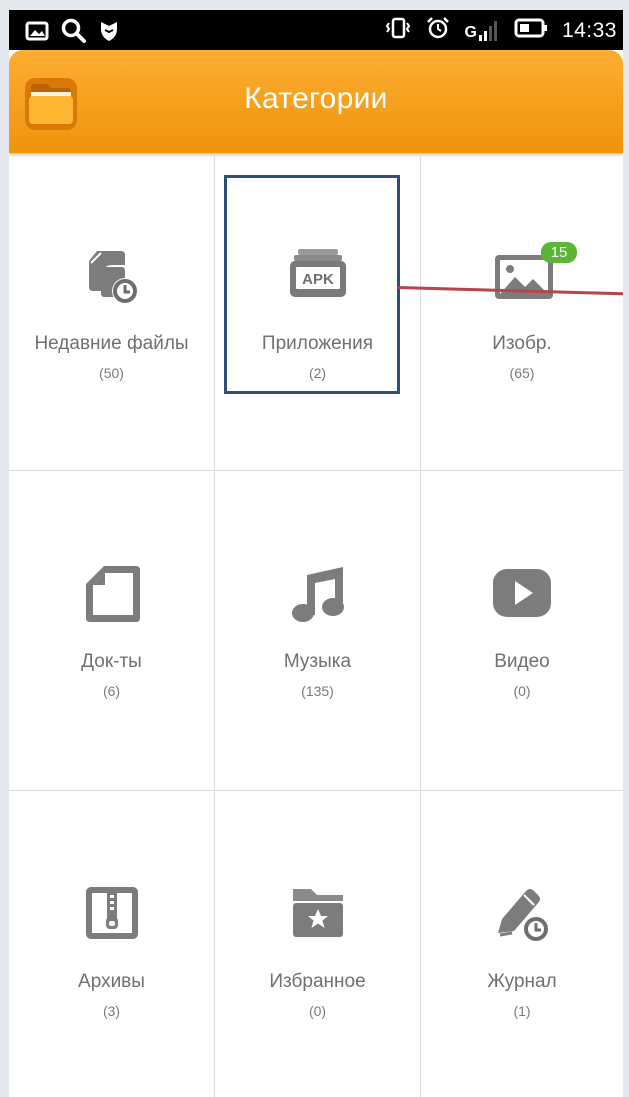 Image resolution: width=629 pixels, height=1097 pixels. What do you see at coordinates (317, 596) in the screenshot?
I see `music-icon` at bounding box center [317, 596].